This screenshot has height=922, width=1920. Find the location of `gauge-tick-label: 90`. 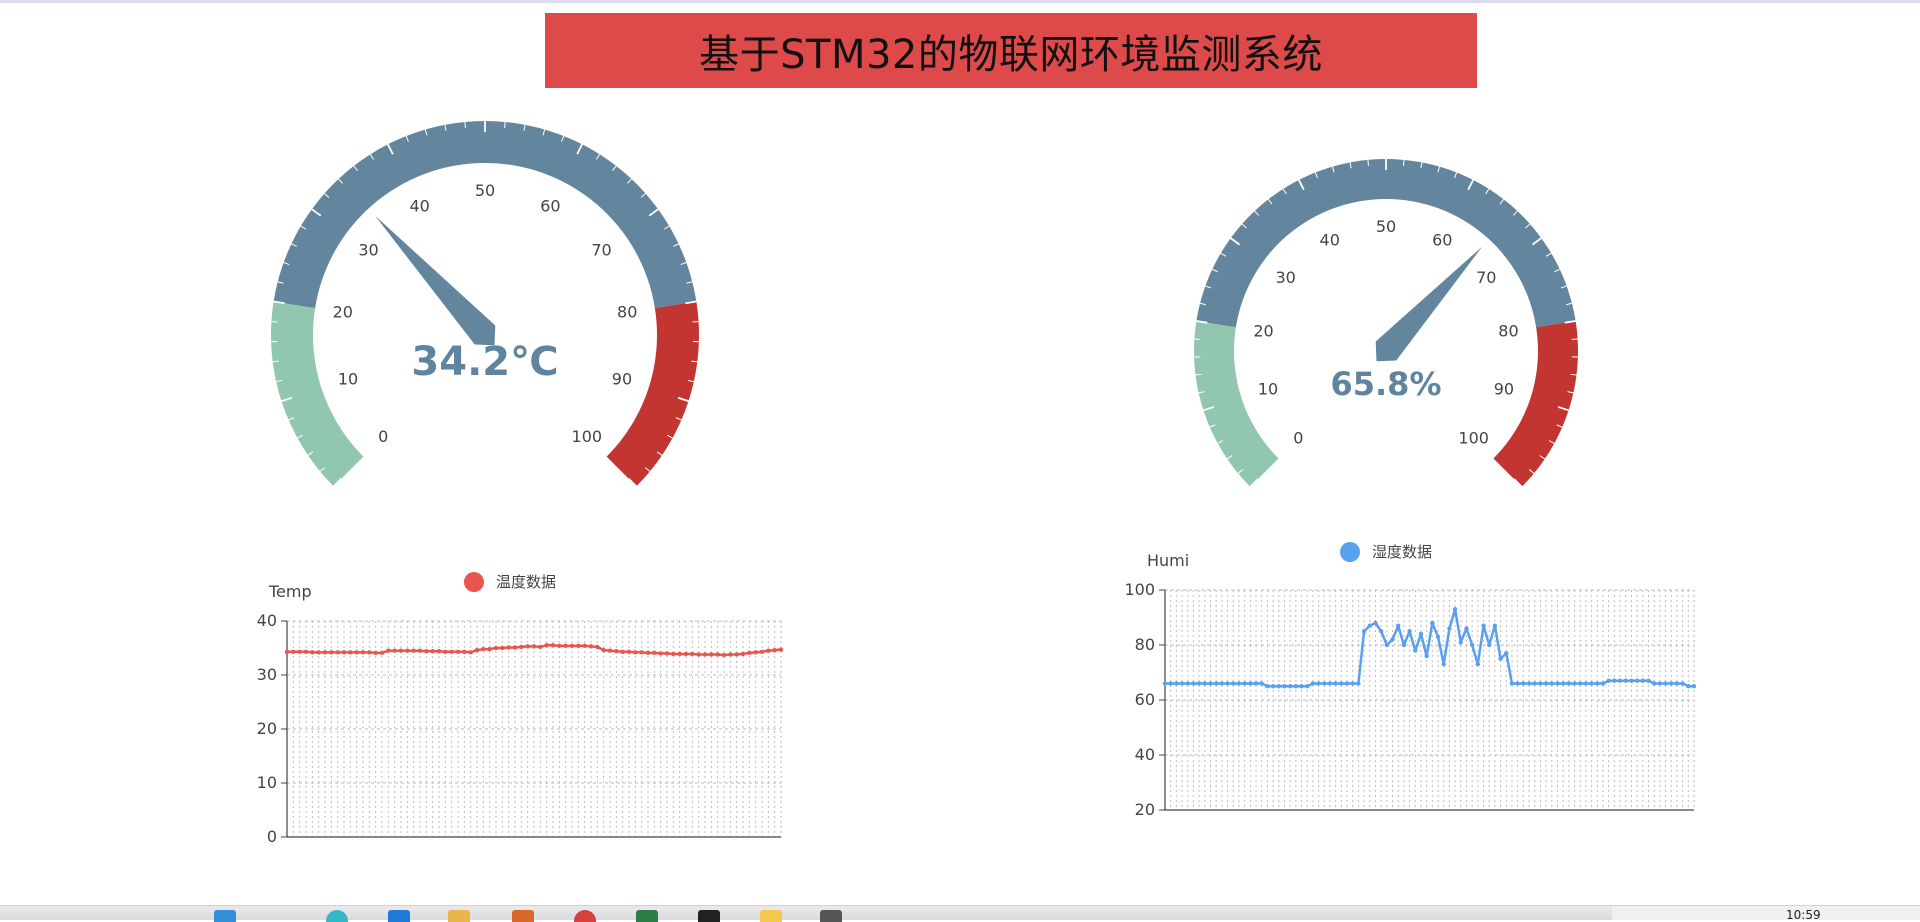

gauge-tick-label: 90 is located at coordinates (622, 378).